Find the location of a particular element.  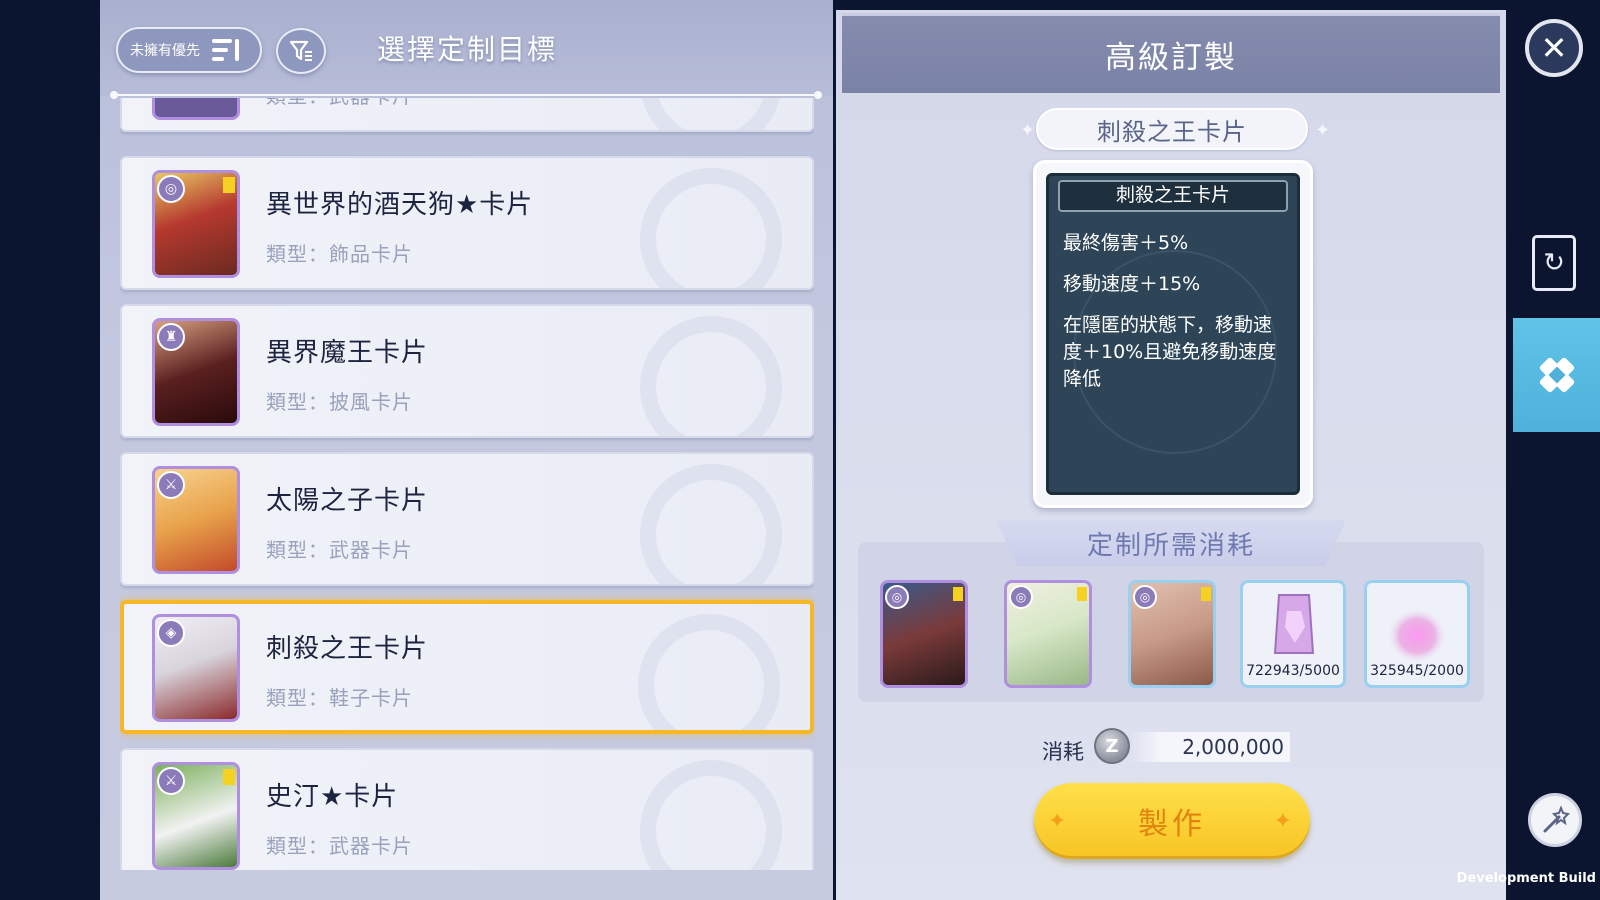

card-name: 異世界的酒天狗★卡片 is located at coordinates (400, 205).